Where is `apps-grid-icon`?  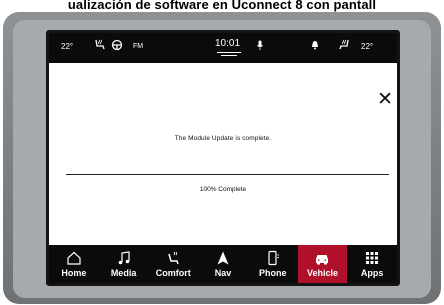 apps-grid-icon is located at coordinates (372, 258).